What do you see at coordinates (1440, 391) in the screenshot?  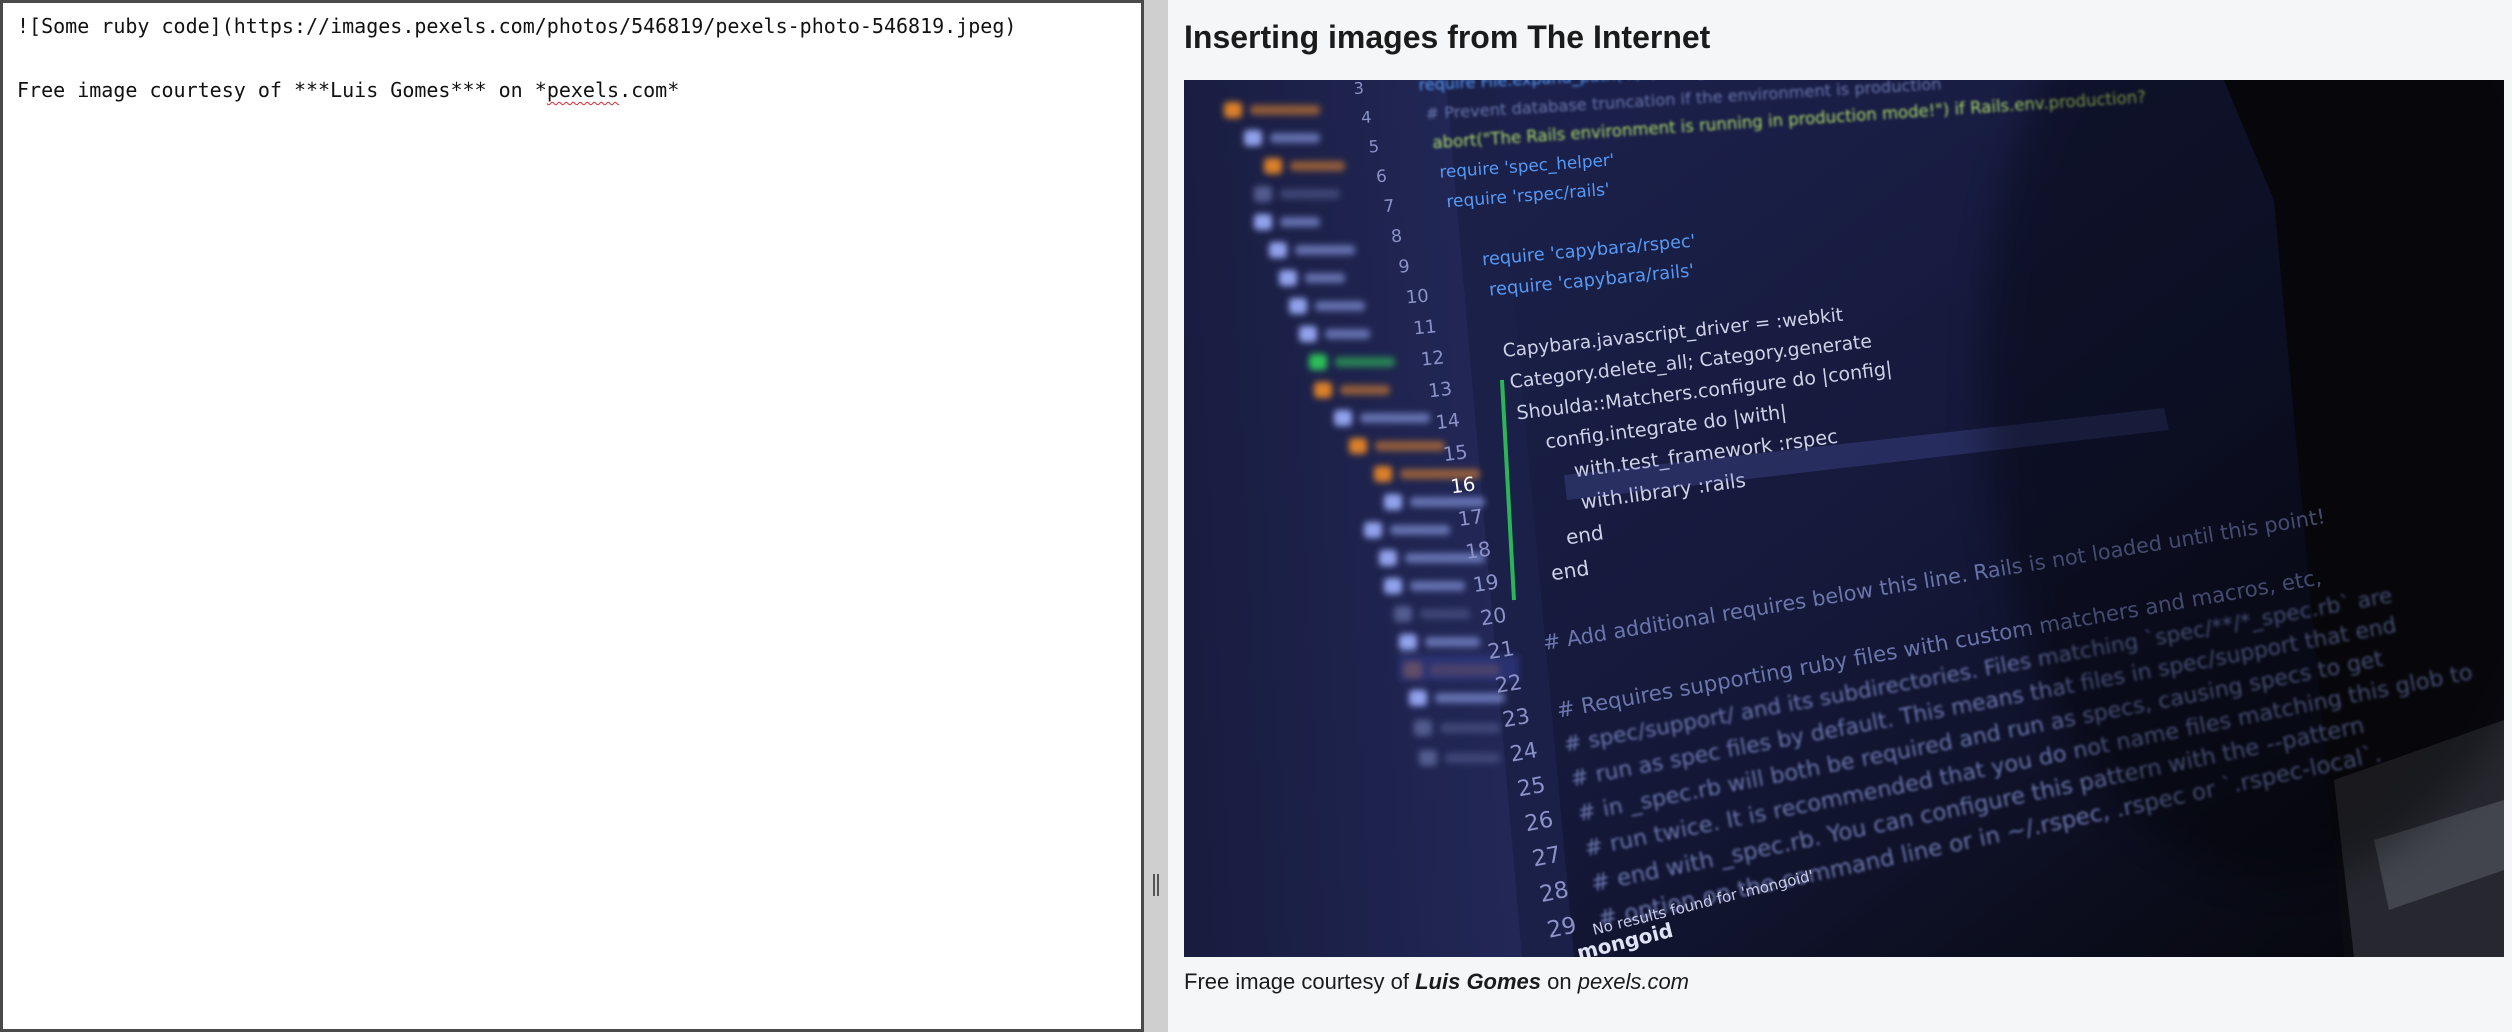 I see `line-number: 13` at bounding box center [1440, 391].